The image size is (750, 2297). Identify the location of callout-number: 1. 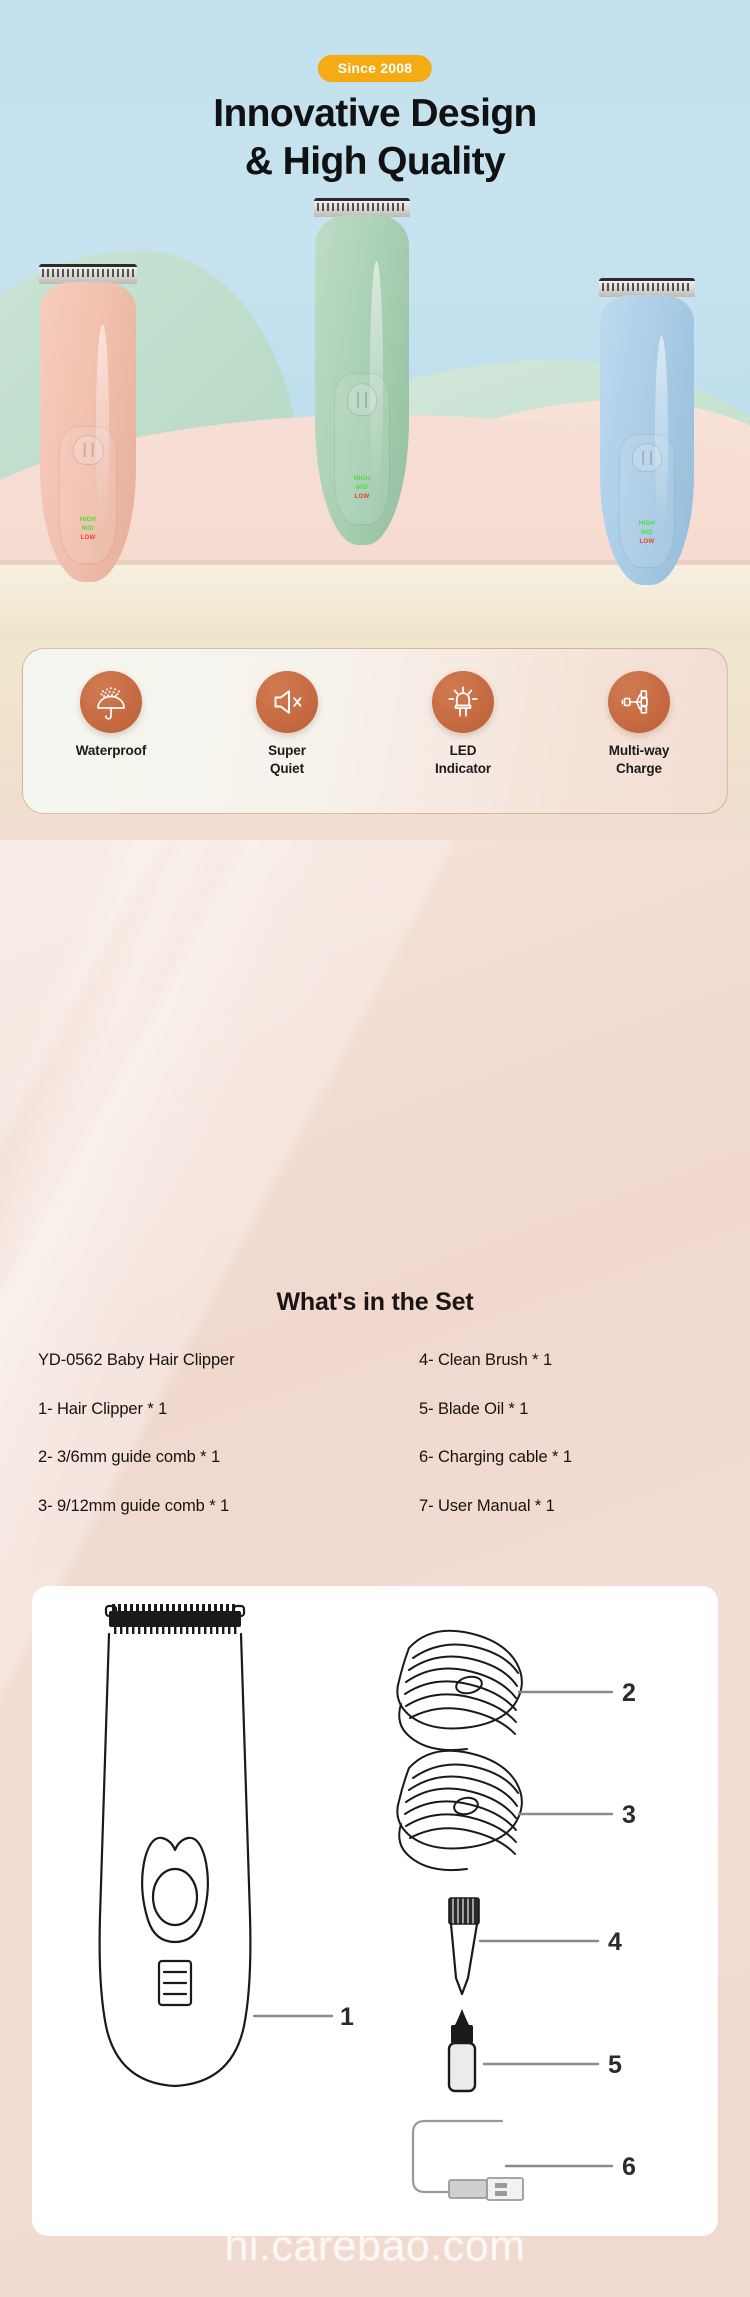
(347, 2017).